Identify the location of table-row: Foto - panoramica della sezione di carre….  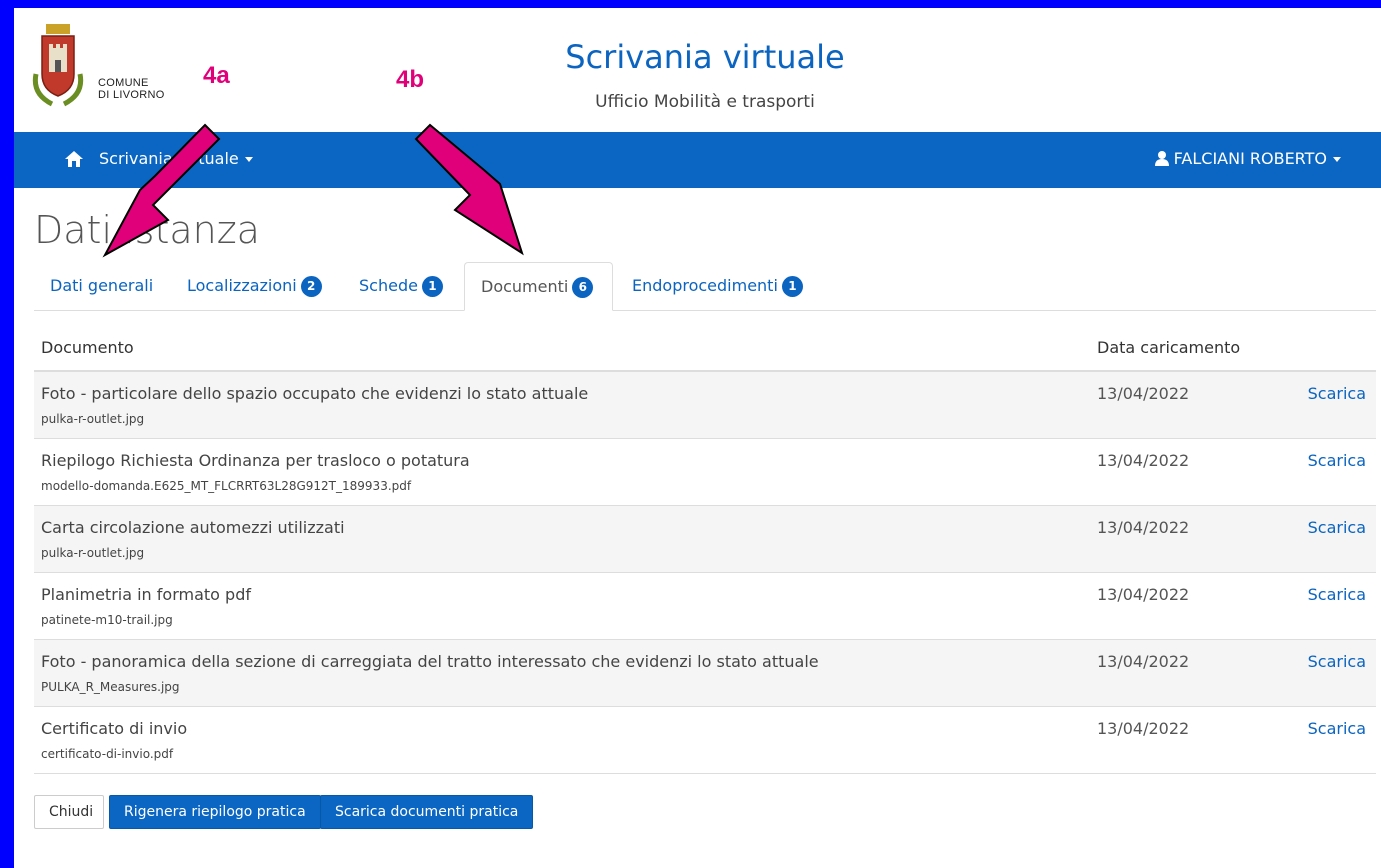
(705, 673).